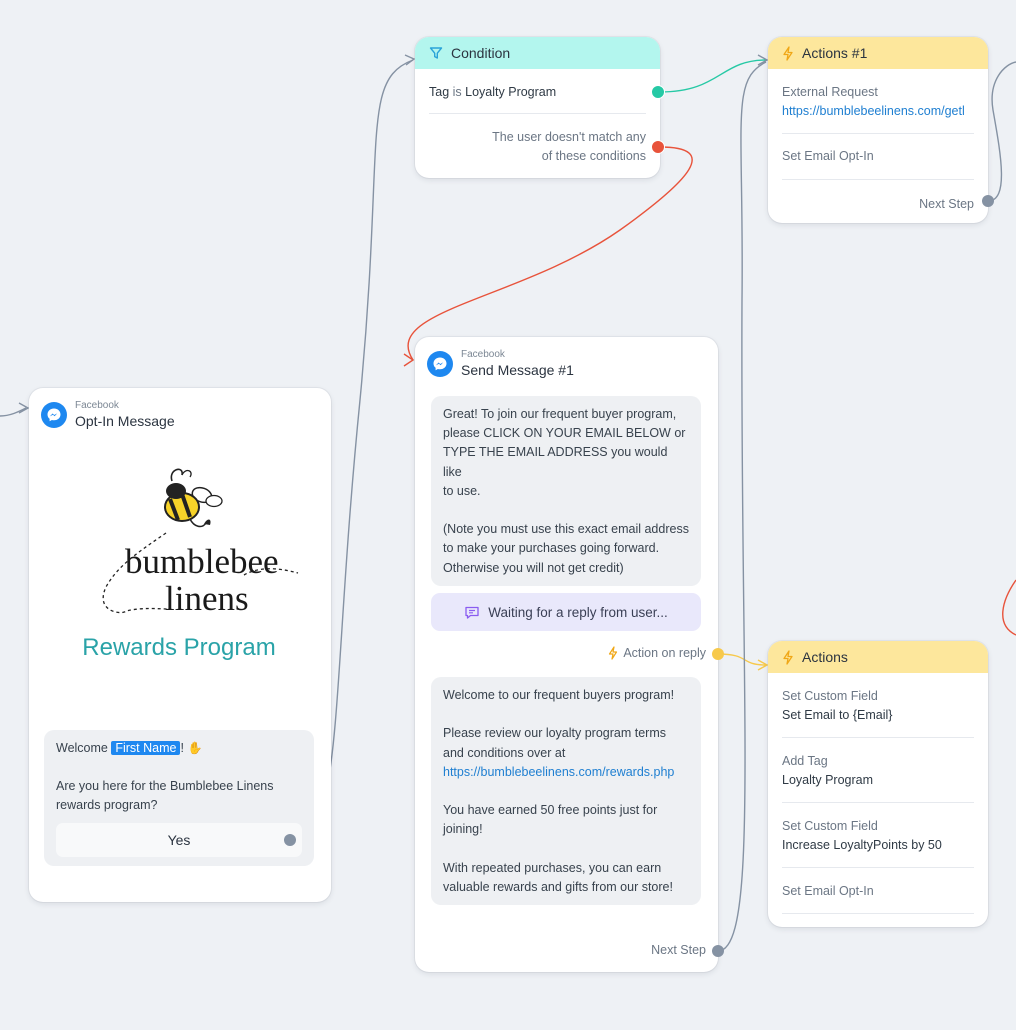 The image size is (1016, 1030). Describe the element at coordinates (410, 60) in the screenshot. I see `arrow-into-condition` at that location.